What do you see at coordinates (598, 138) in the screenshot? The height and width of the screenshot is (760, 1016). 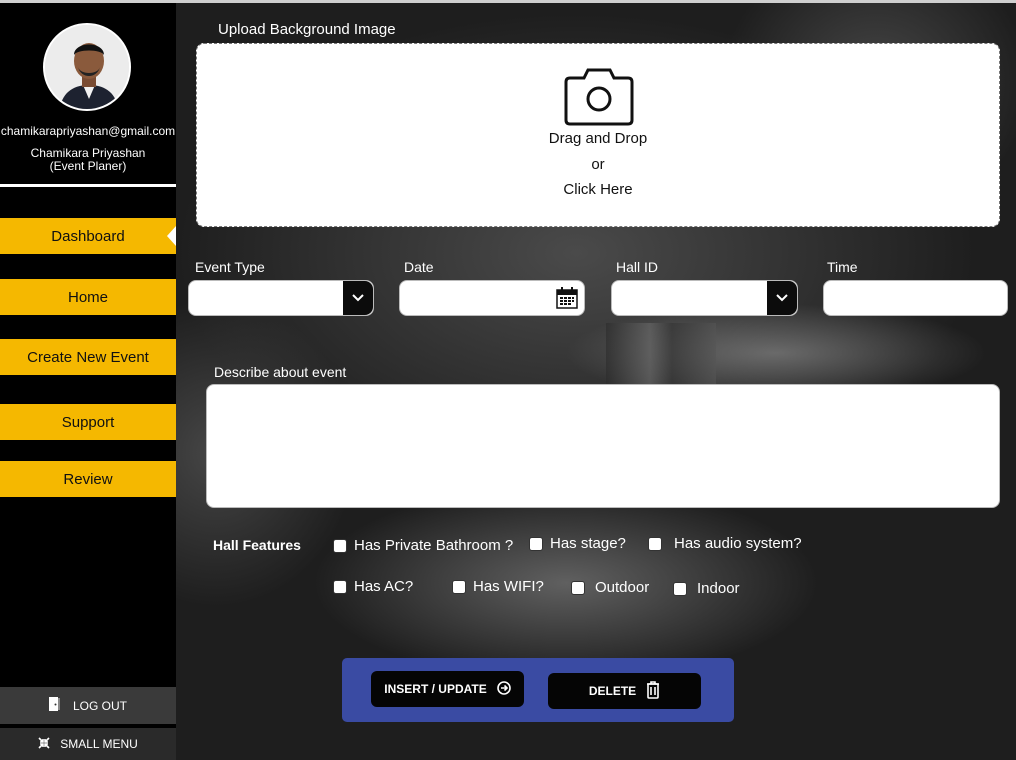 I see `upload-drag-text: Drag and Drop` at bounding box center [598, 138].